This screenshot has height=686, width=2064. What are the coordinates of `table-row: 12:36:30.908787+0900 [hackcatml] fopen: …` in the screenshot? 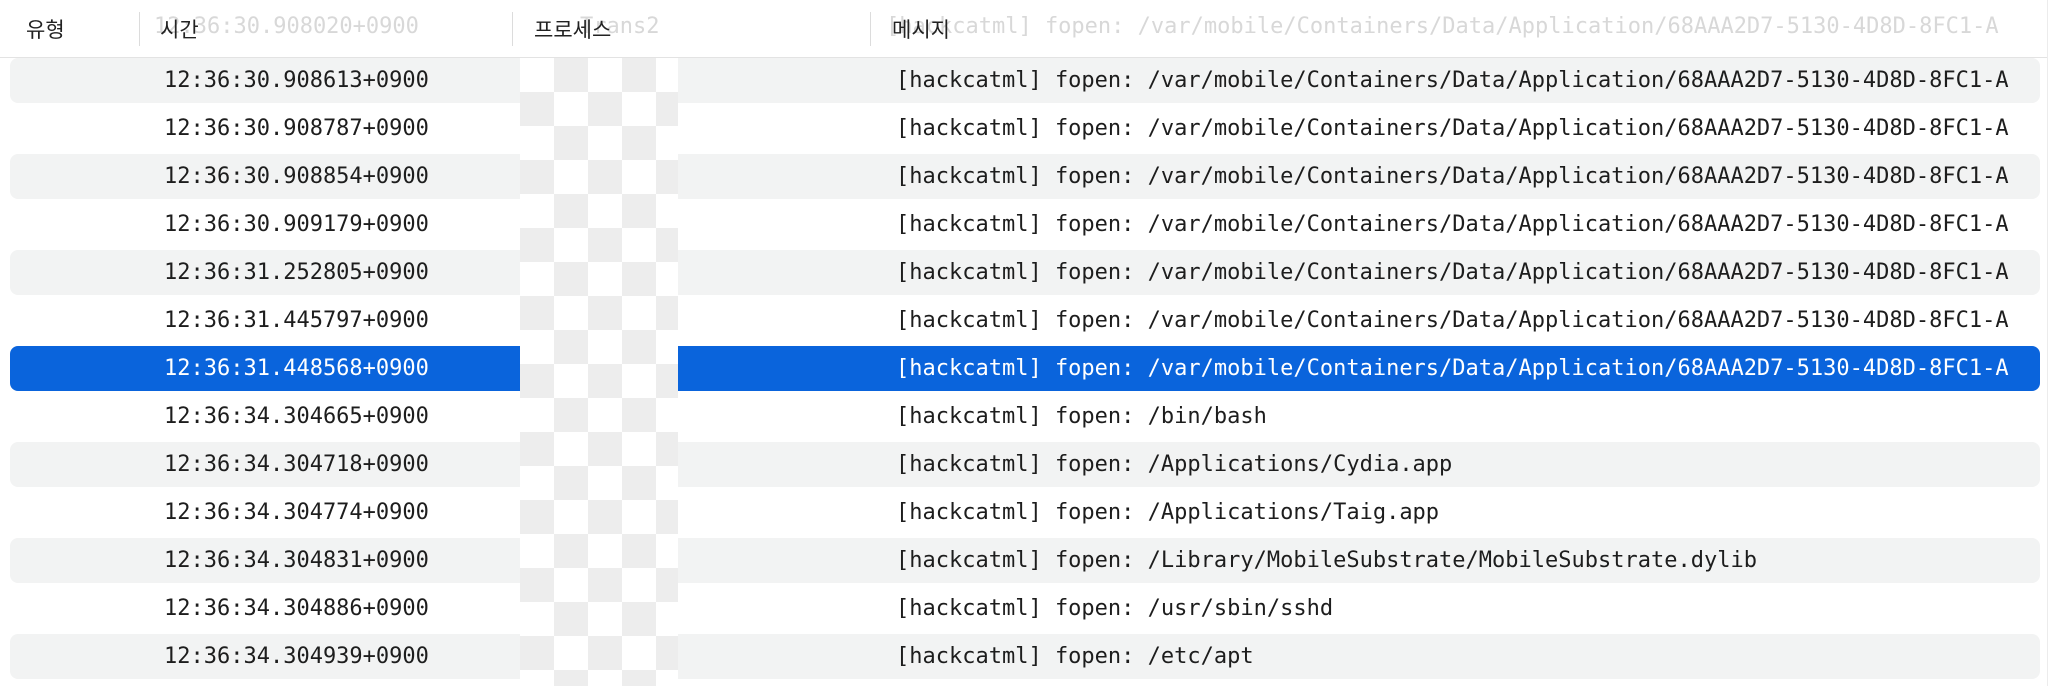 It's located at (1025, 128).